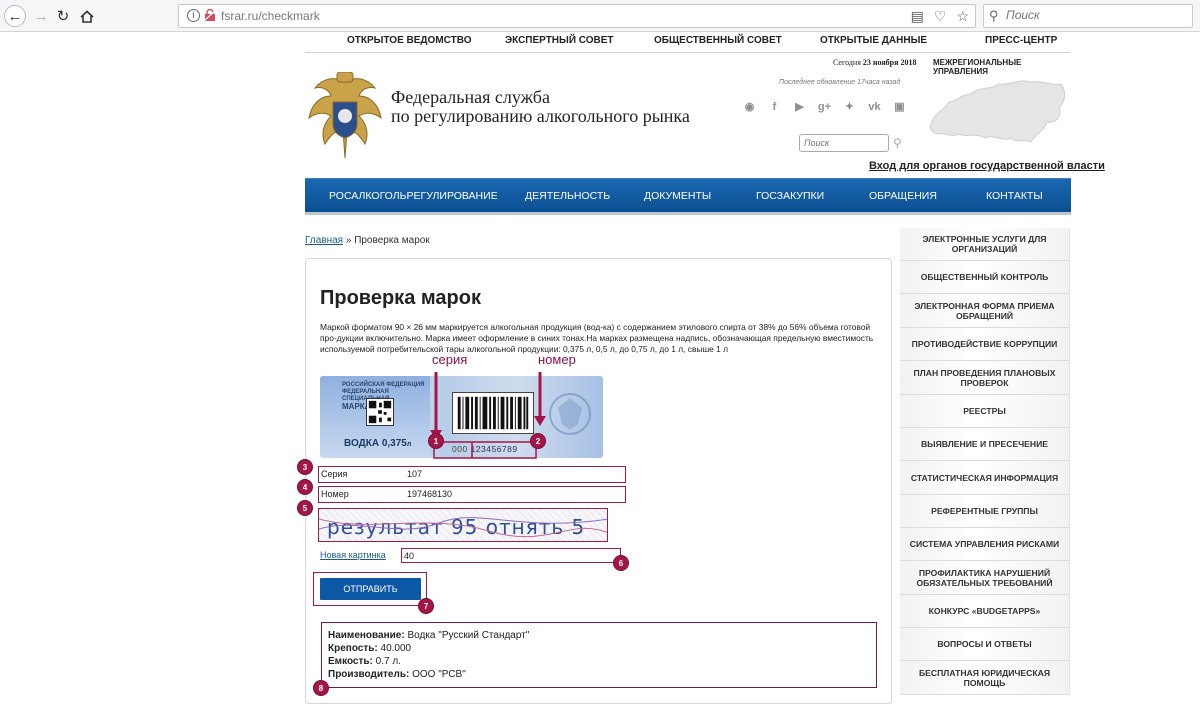 Image resolution: width=1200 pixels, height=704 pixels. Describe the element at coordinates (567, 196) in the screenshot. I see `nav-activity: ДЕЯТЕЛЬНОСТЬ` at that location.